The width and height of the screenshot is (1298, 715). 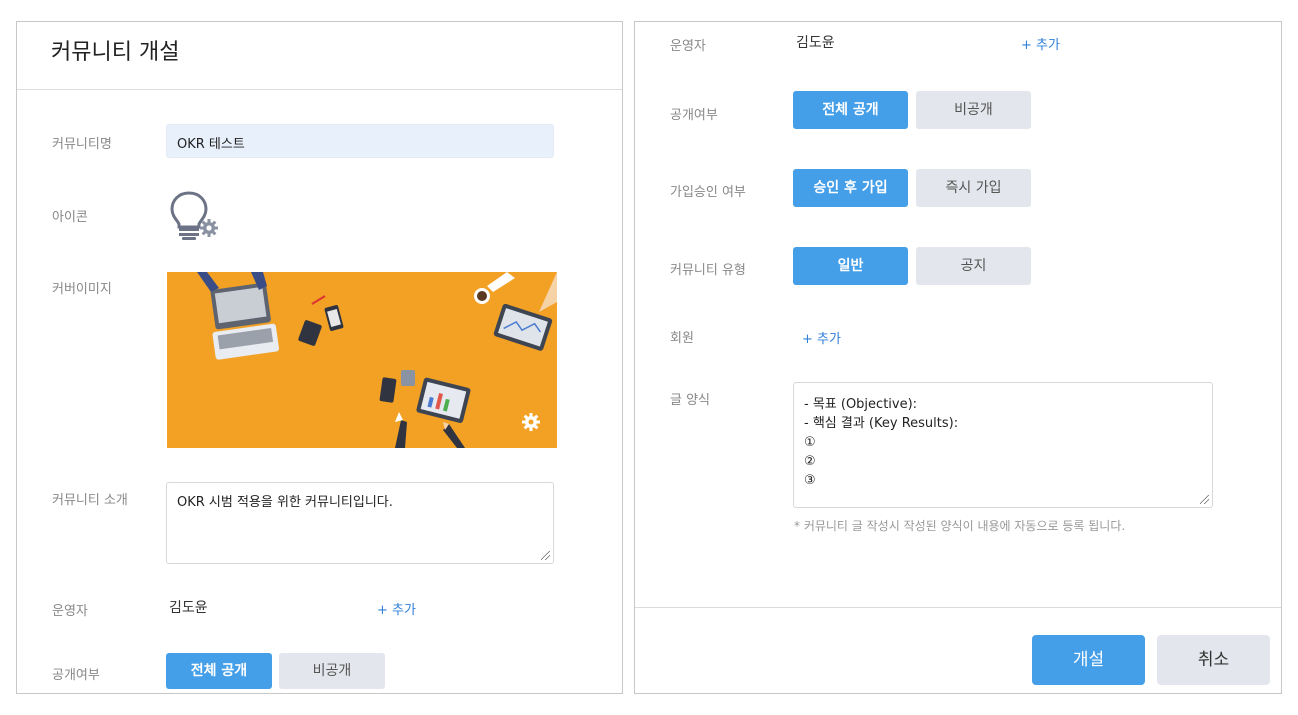 I want to click on community-name-label: 커뮤니티명, so click(x=82, y=144).